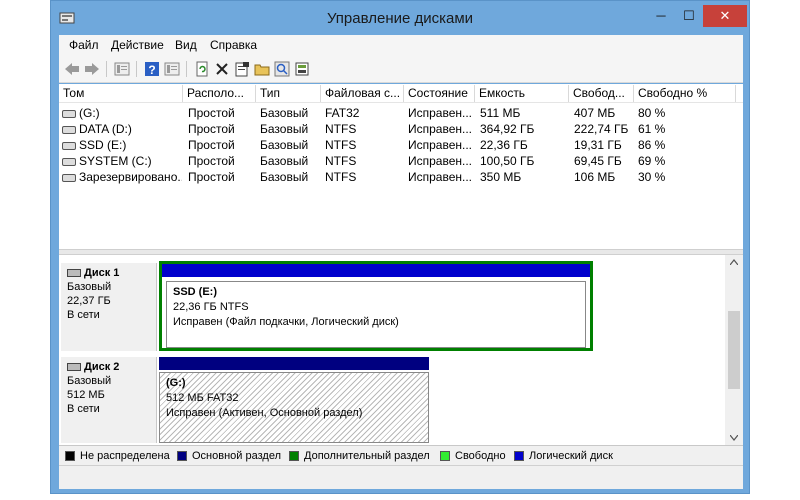 This screenshot has height=500, width=800. Describe the element at coordinates (121, 93) in the screenshot. I see `column-header-volume: Том` at that location.